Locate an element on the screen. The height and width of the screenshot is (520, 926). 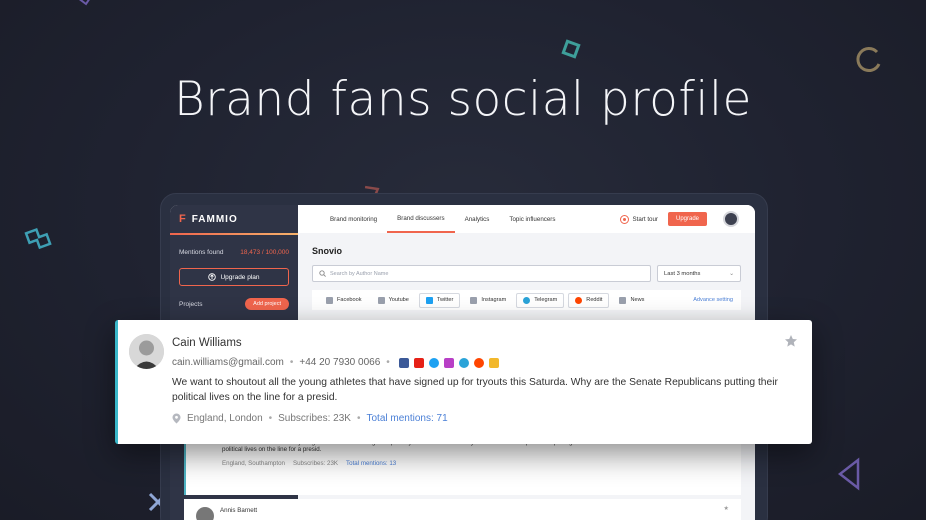
upgrade-plan-button: Upgrade plan is located at coordinates (234, 277).